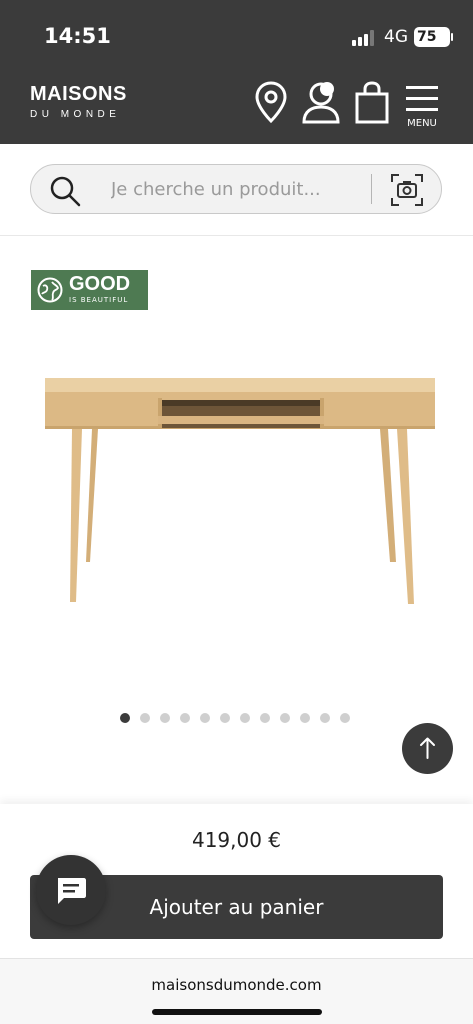  I want to click on shopping-bag-icon, so click(372, 102).